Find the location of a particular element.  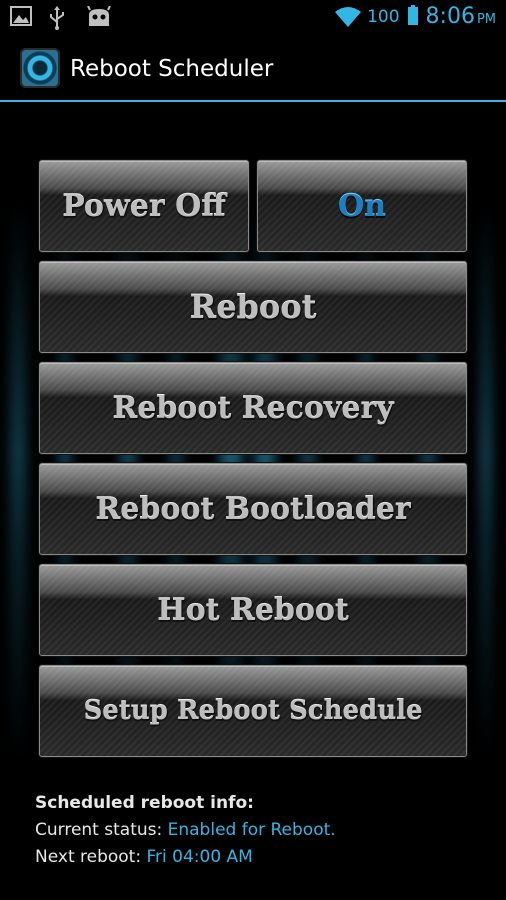

status-bar: 100 8:06 PM is located at coordinates (253, 18).